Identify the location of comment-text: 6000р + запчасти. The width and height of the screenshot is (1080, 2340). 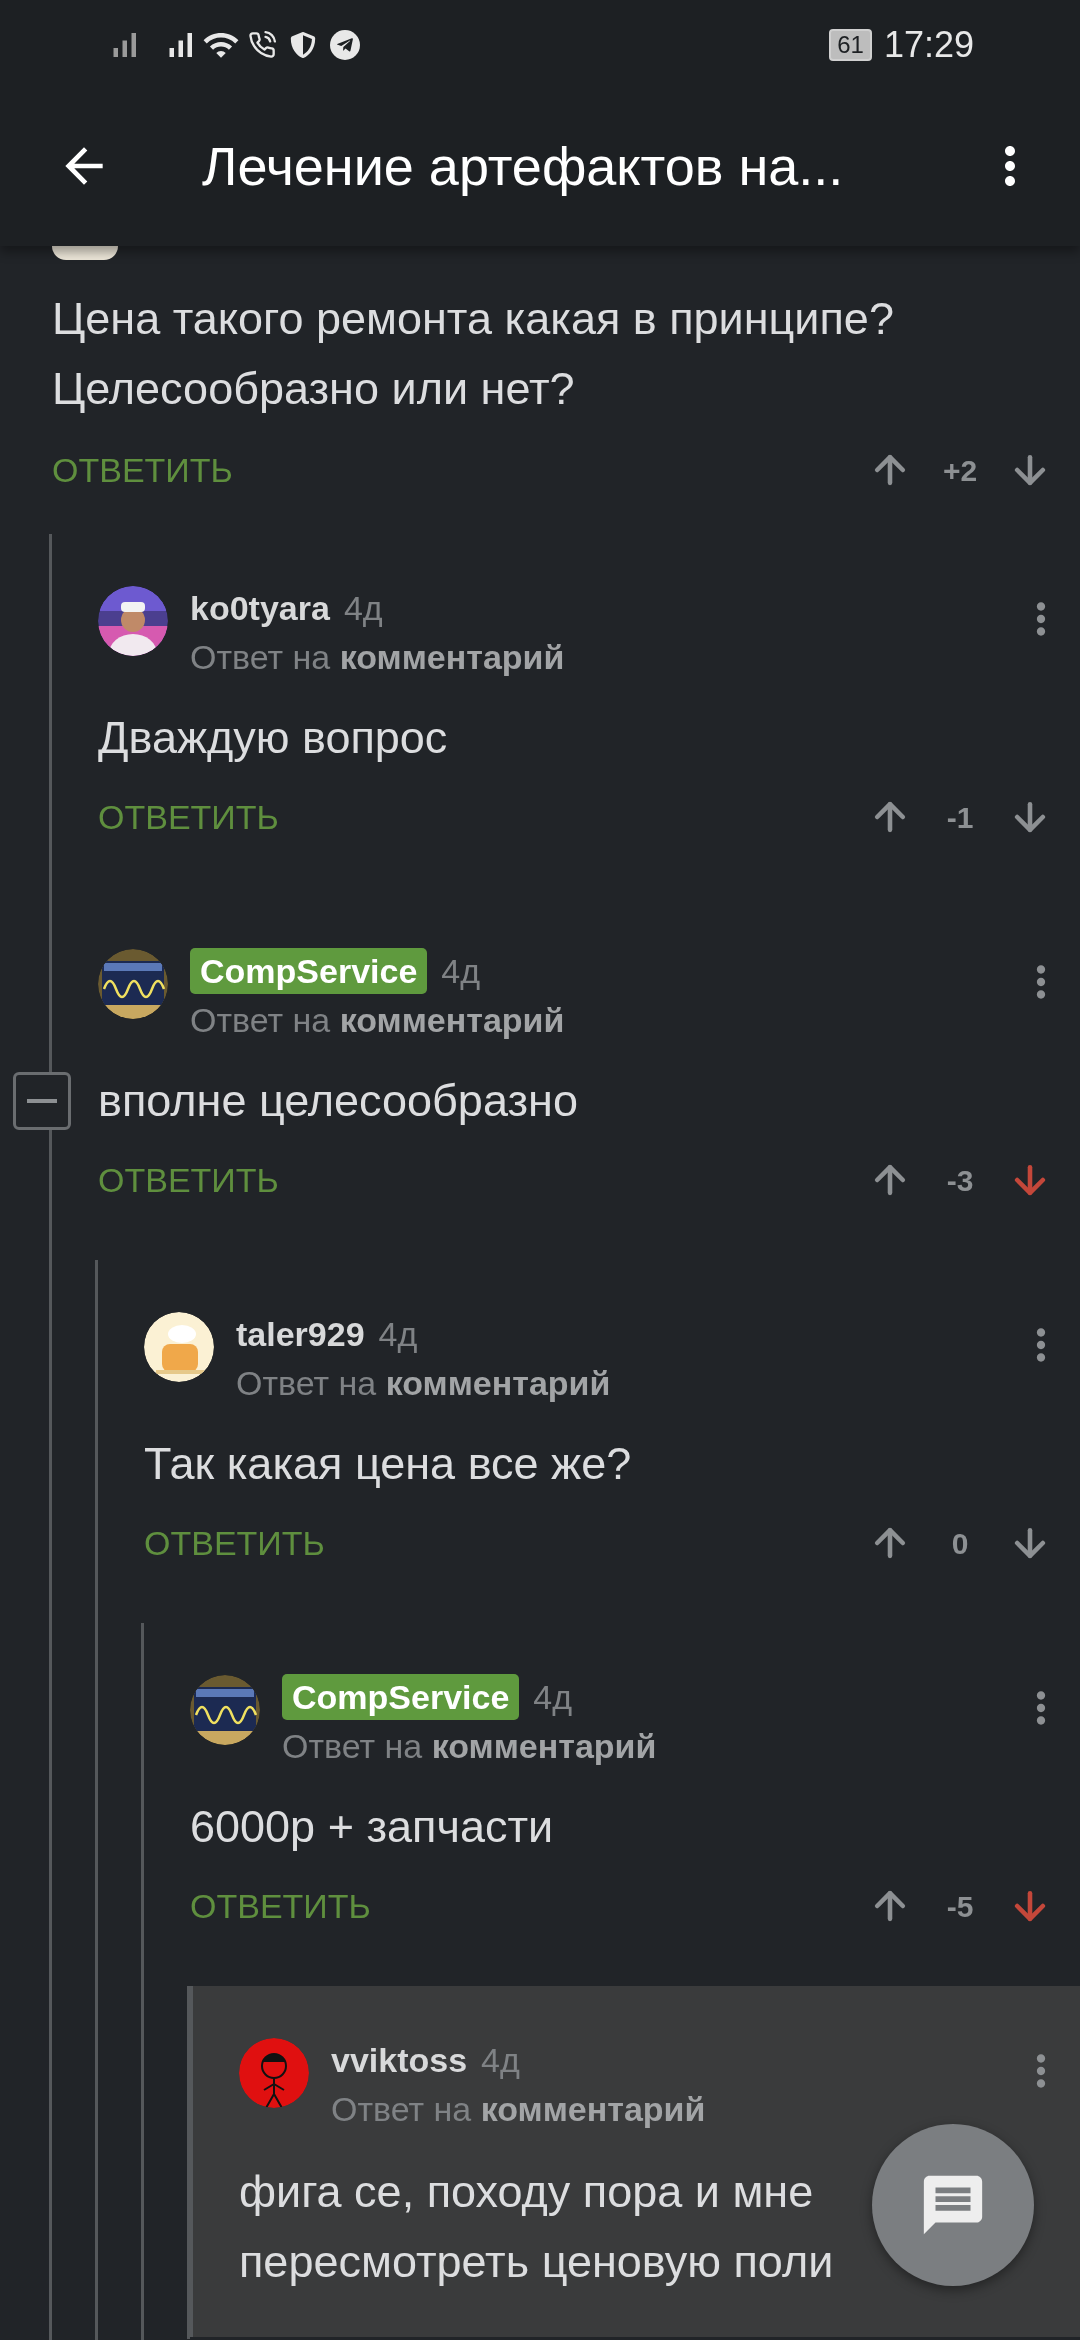
(372, 1827).